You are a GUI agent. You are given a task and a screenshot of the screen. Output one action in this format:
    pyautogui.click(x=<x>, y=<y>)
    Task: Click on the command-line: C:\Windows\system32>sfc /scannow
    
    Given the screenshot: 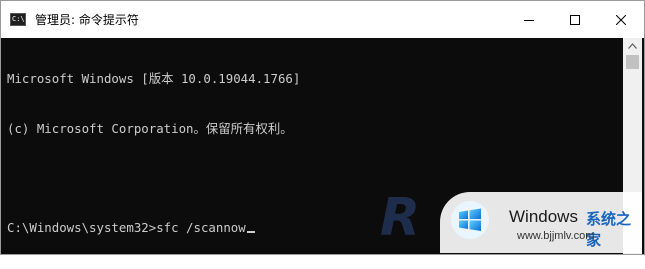 What is the action you would take?
    pyautogui.click(x=316, y=228)
    